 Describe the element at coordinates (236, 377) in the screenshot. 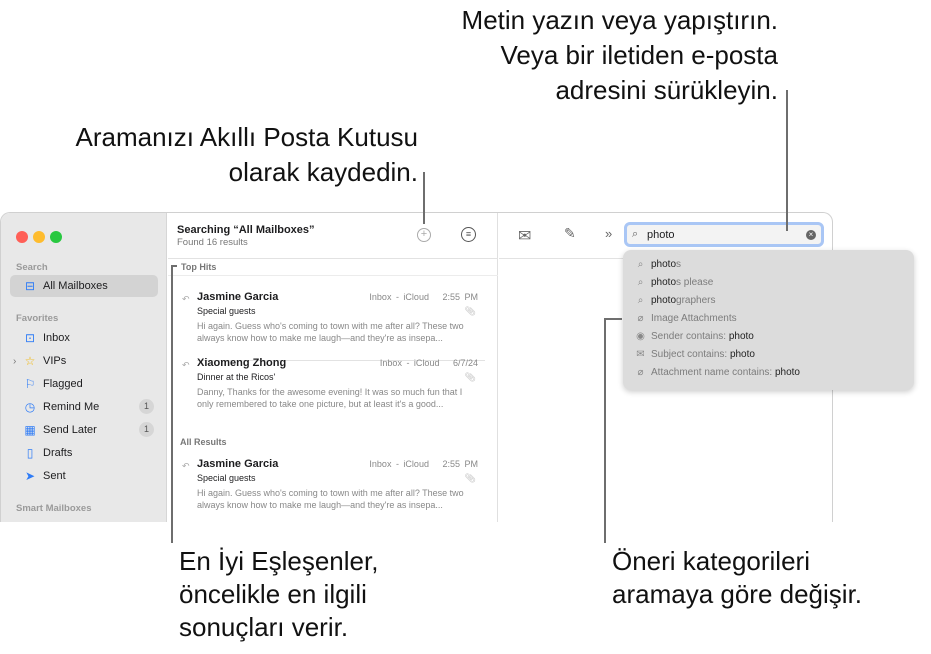

I see `subject: Dinner at the Ricos'` at that location.